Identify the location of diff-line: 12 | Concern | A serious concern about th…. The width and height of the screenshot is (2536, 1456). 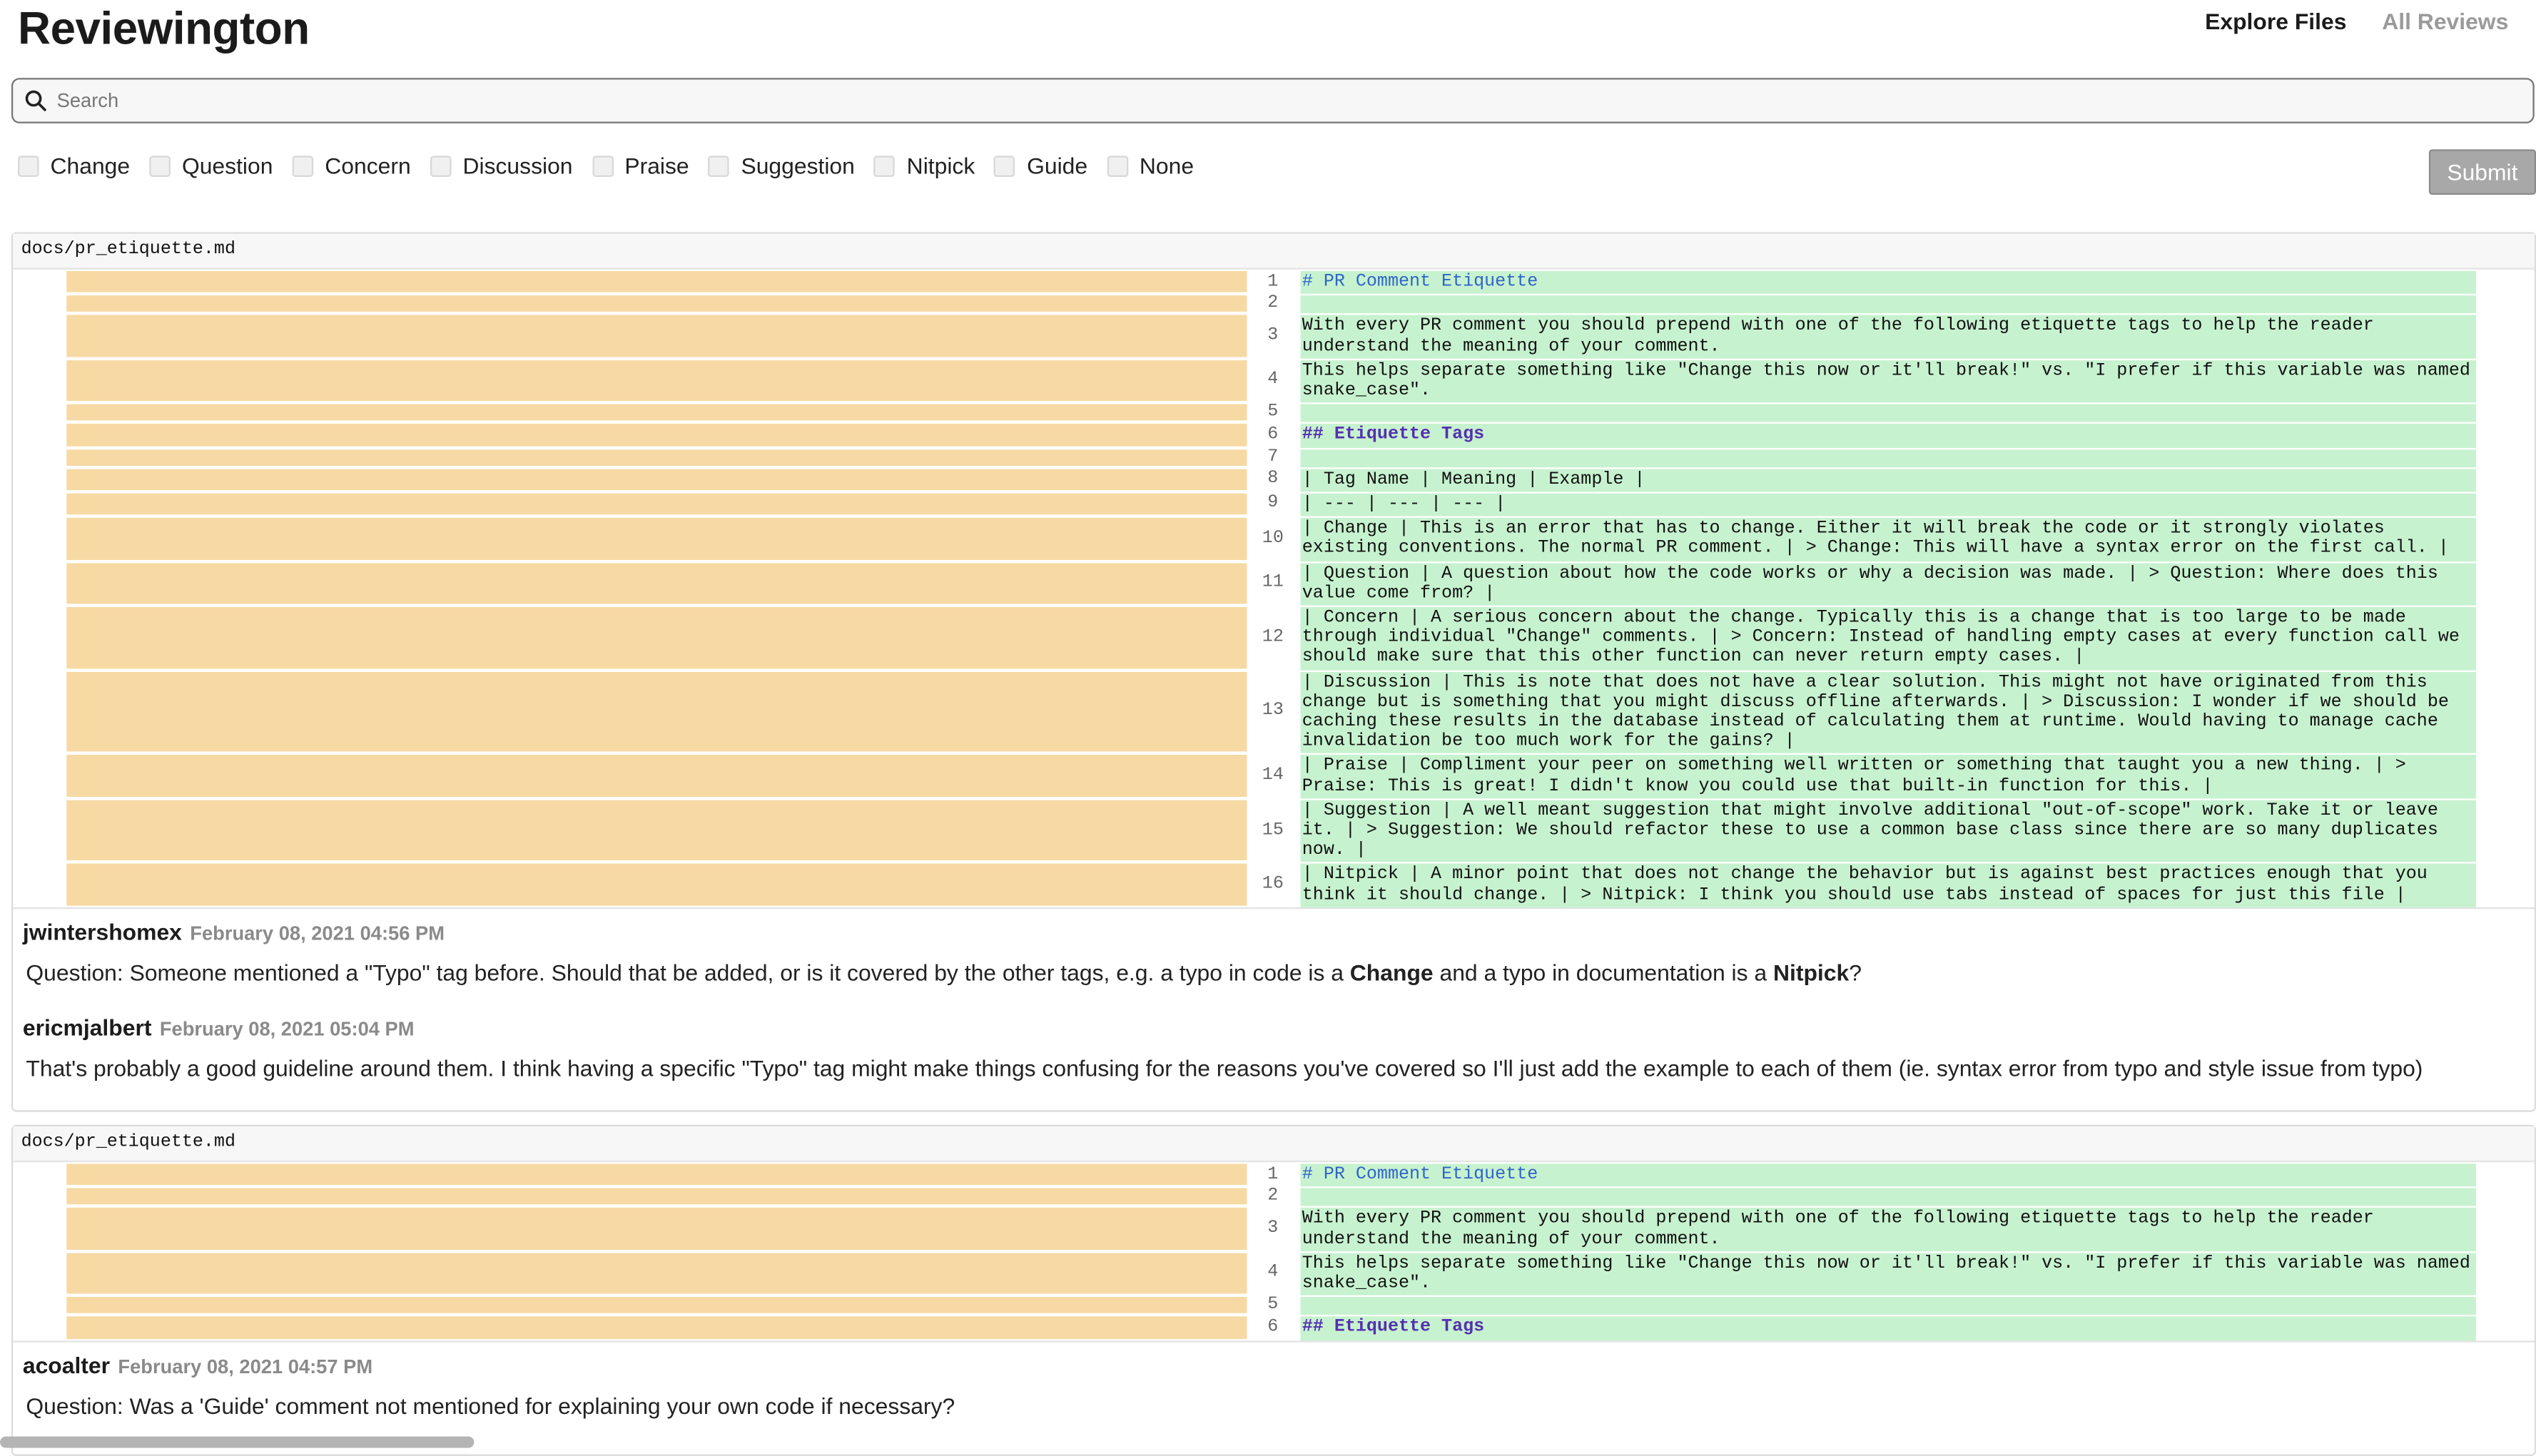
(1274, 637).